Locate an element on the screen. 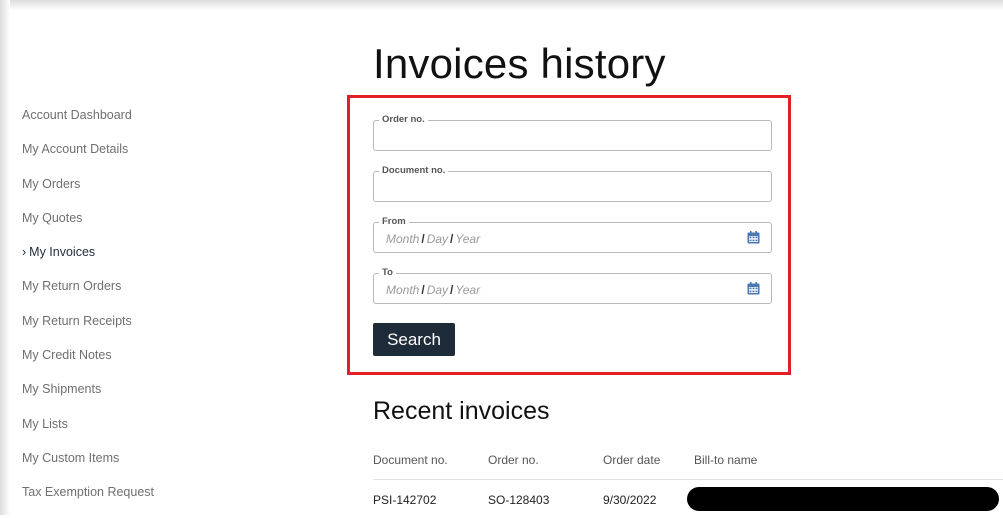 Image resolution: width=1003 pixels, height=518 pixels. page-title: Invoices history is located at coordinates (519, 63).